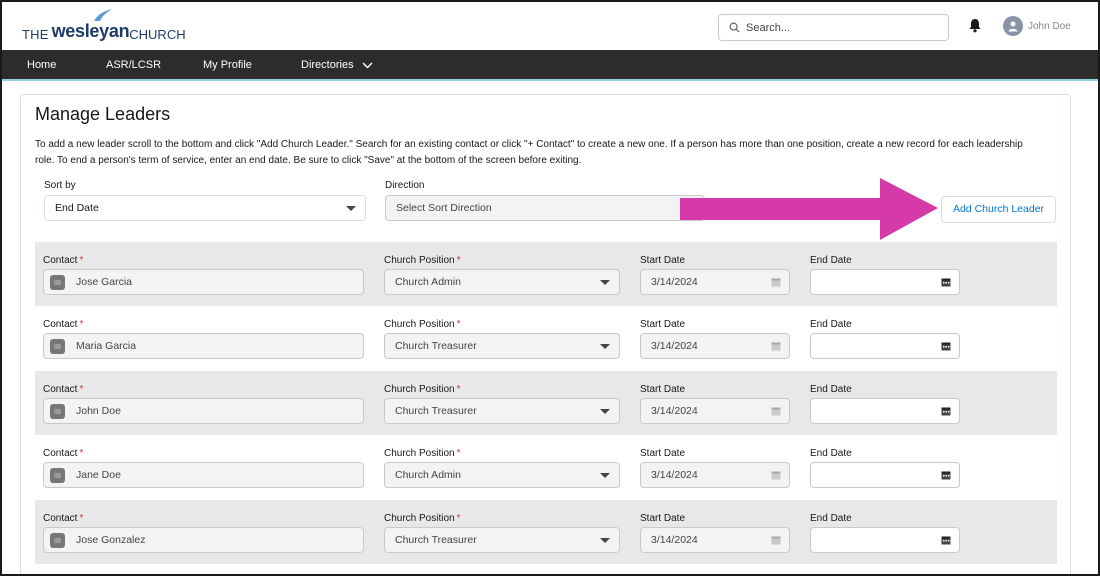 This screenshot has width=1100, height=576. I want to click on annotation-arrow-icon, so click(809, 209).